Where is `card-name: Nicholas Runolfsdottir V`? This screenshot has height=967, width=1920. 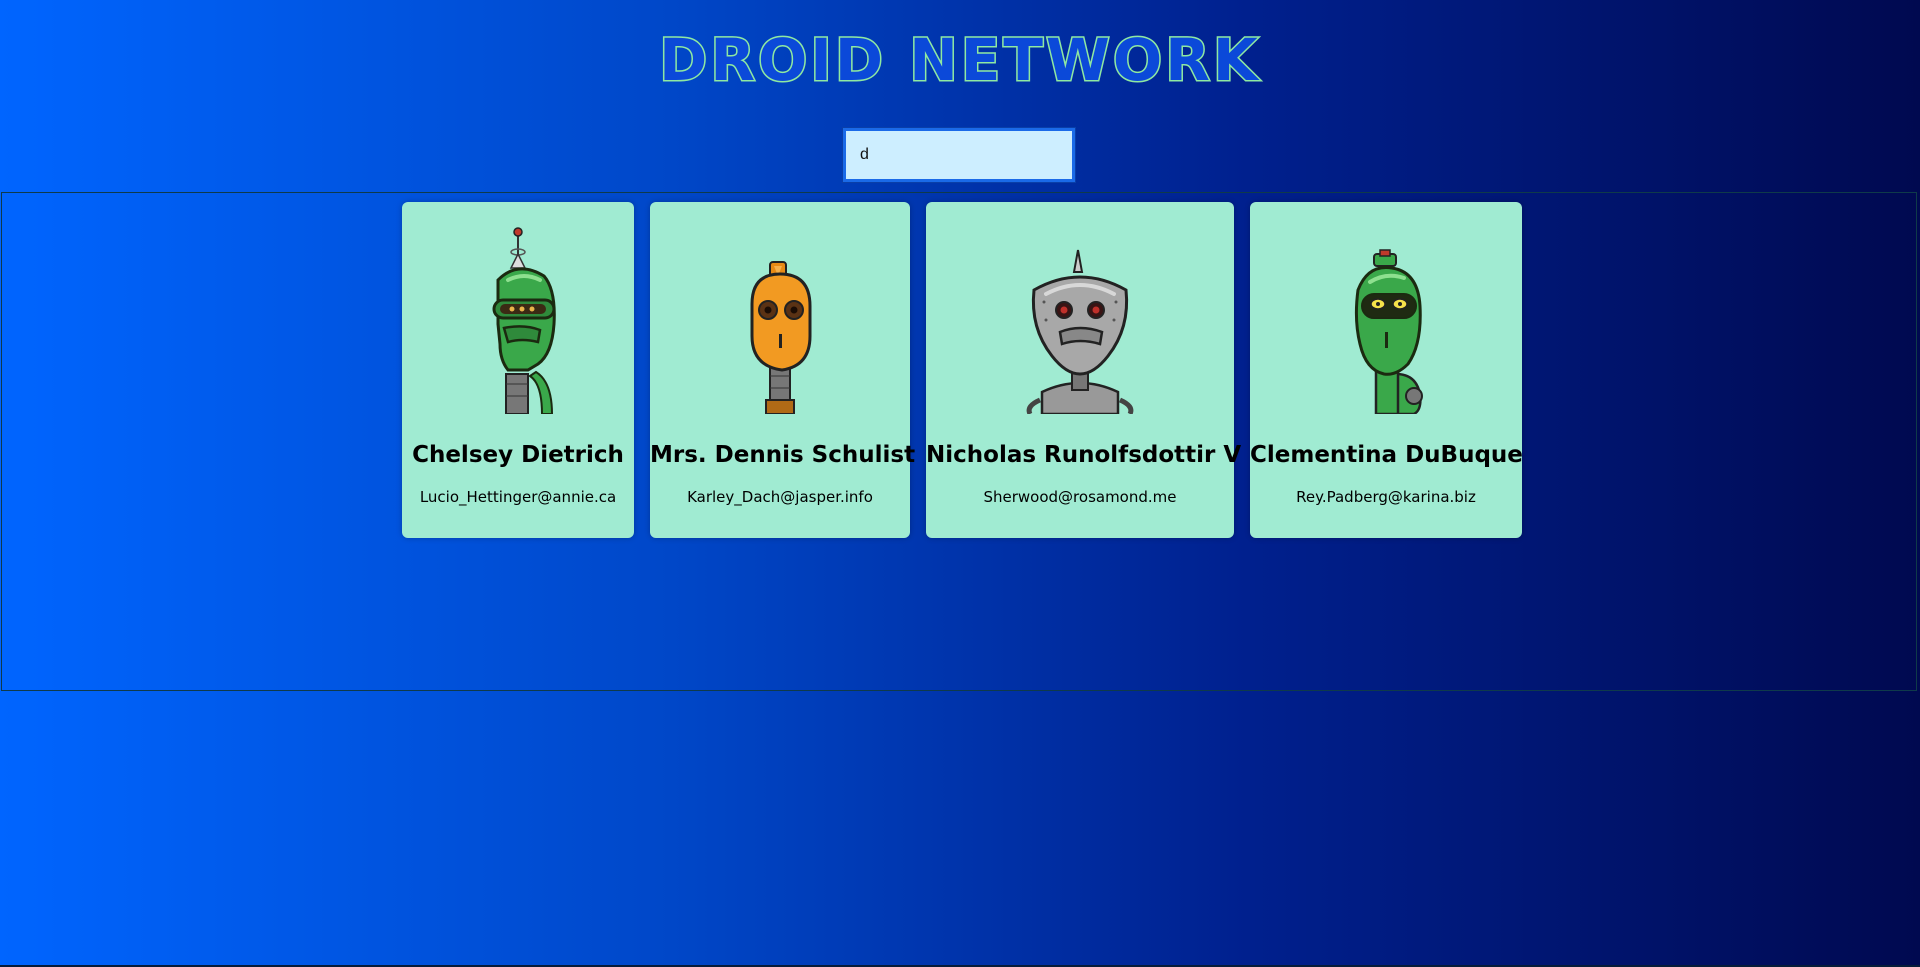 card-name: Nicholas Runolfsdottir V is located at coordinates (1084, 455).